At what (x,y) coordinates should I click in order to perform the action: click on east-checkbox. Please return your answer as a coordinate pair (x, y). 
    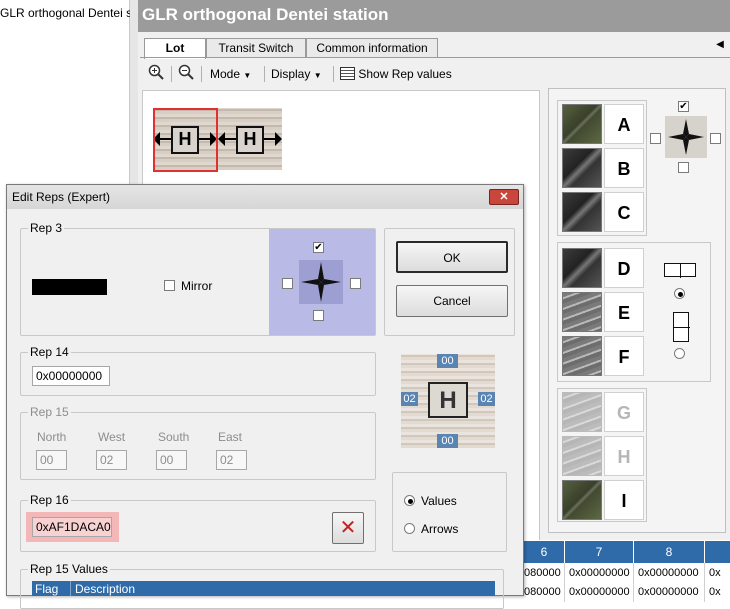
    Looking at the image, I should click on (715, 138).